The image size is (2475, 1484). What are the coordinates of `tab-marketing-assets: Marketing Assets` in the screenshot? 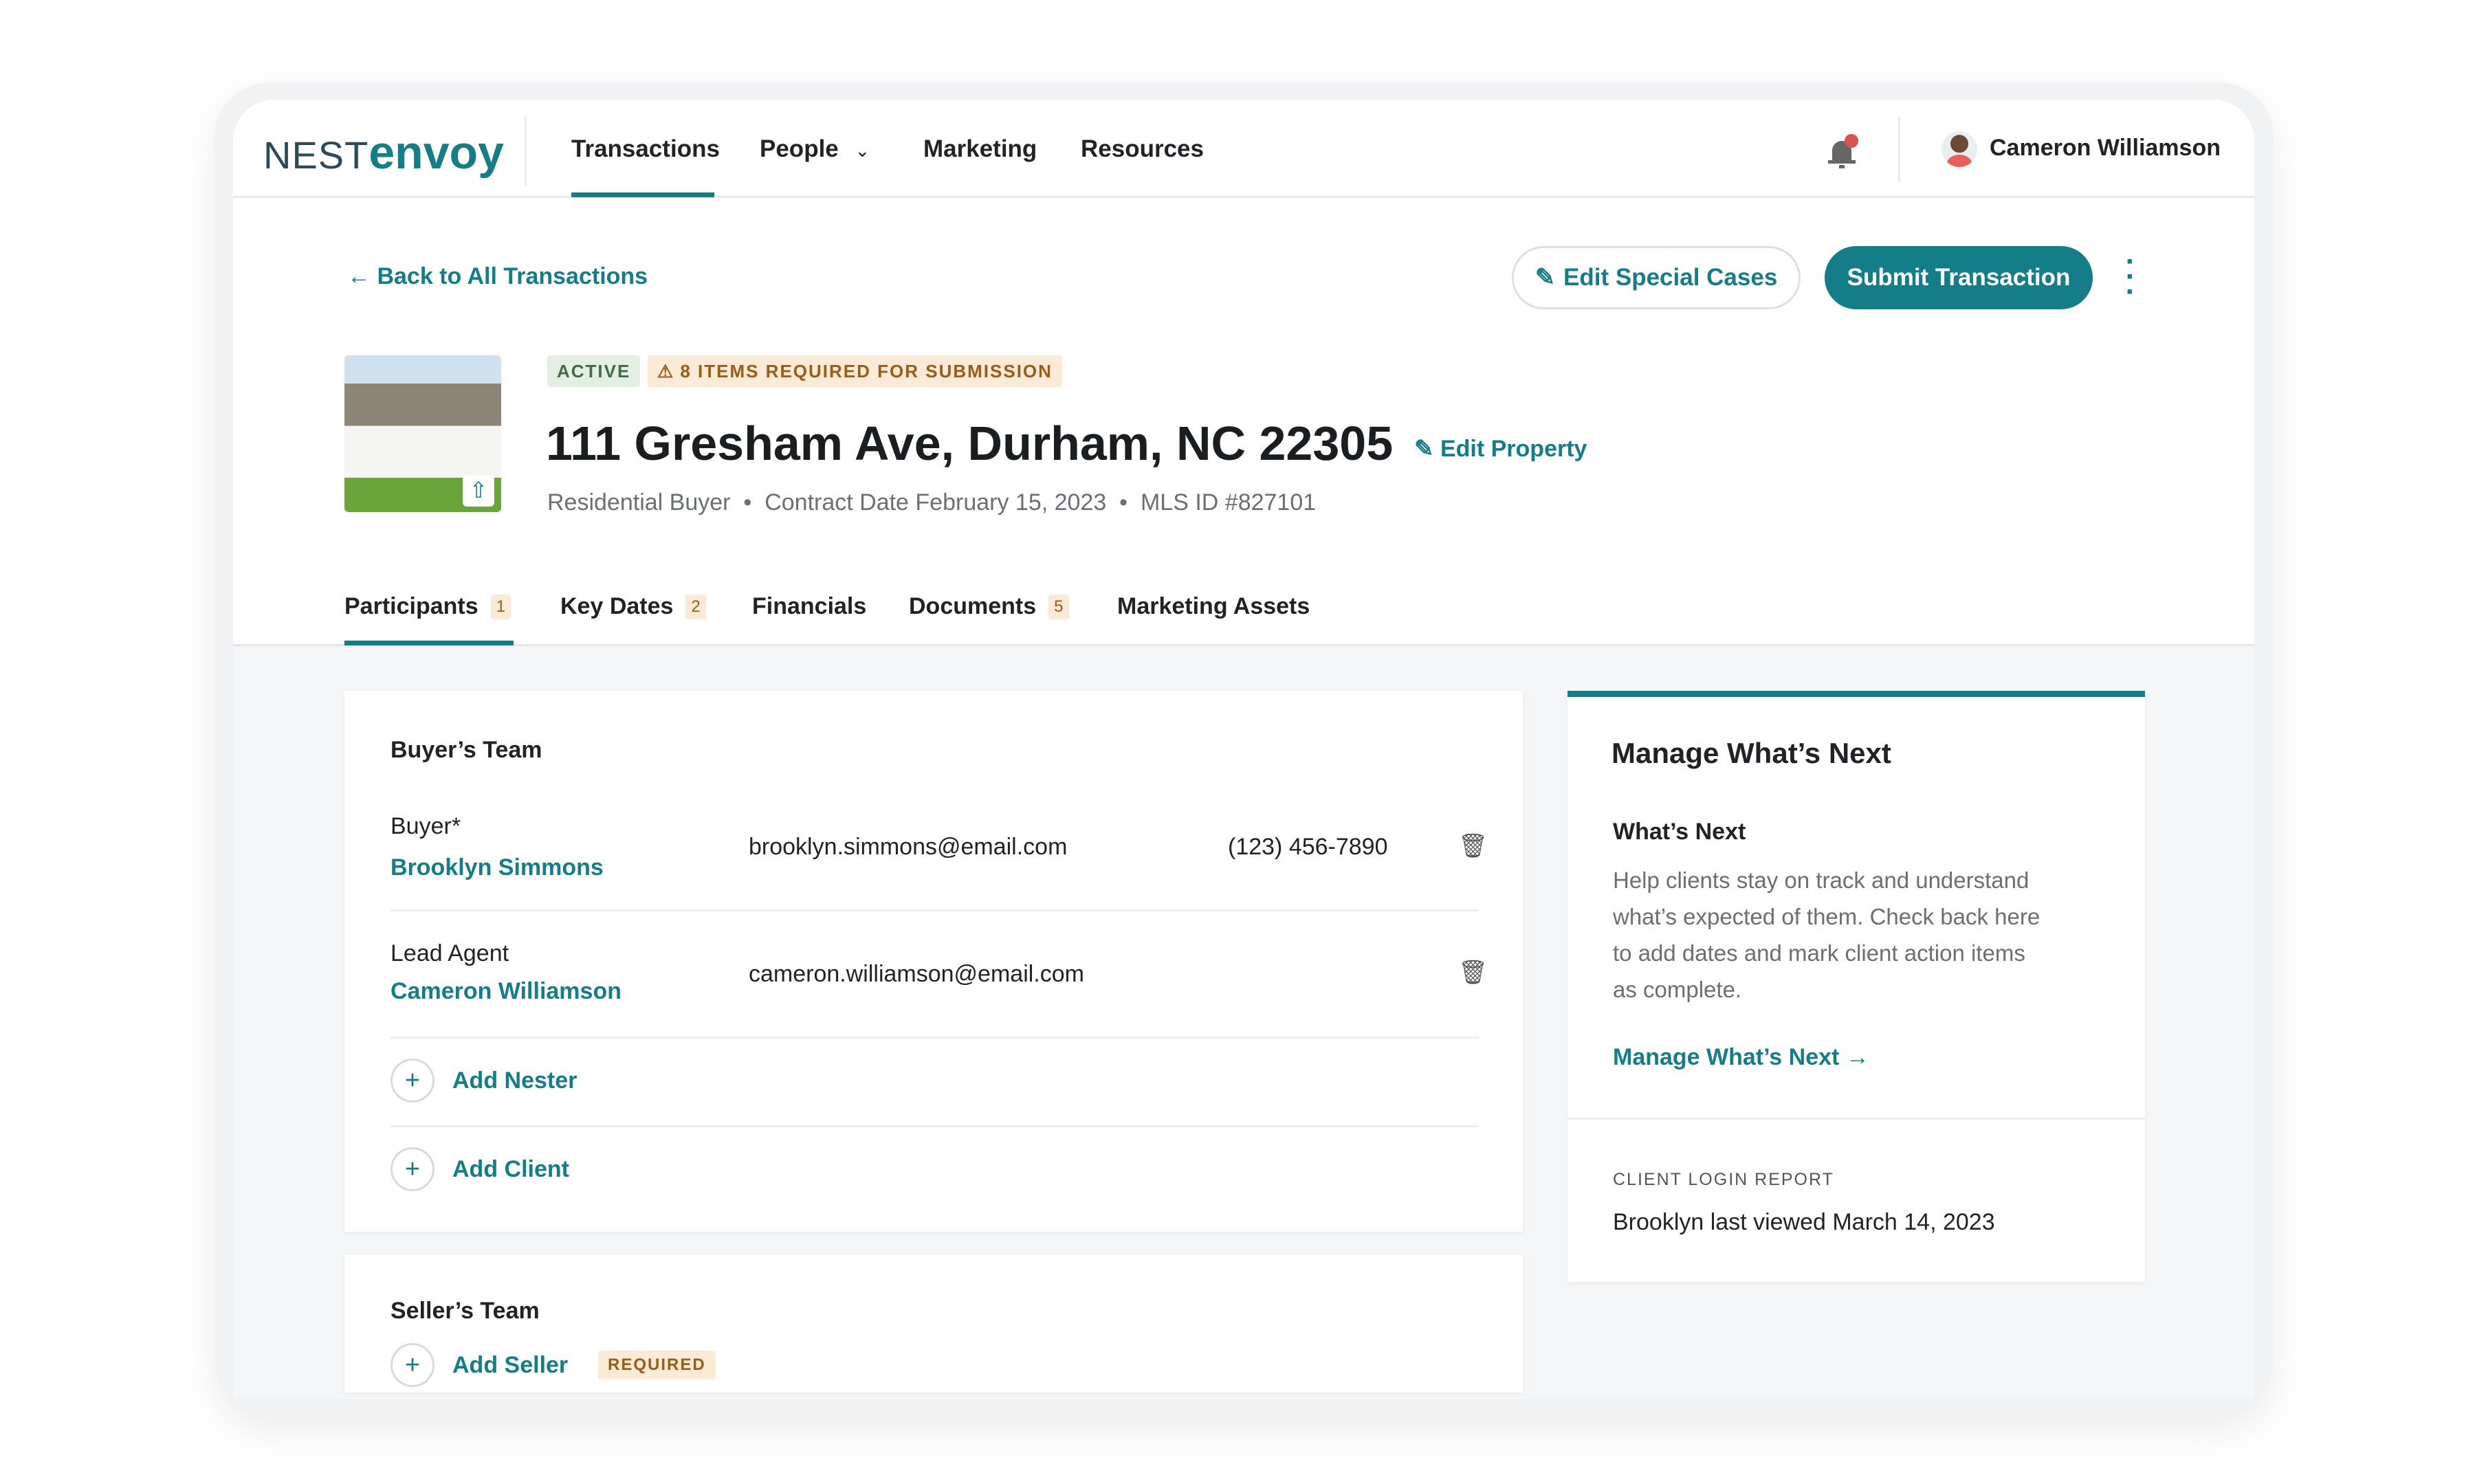 It's located at (1213, 606).